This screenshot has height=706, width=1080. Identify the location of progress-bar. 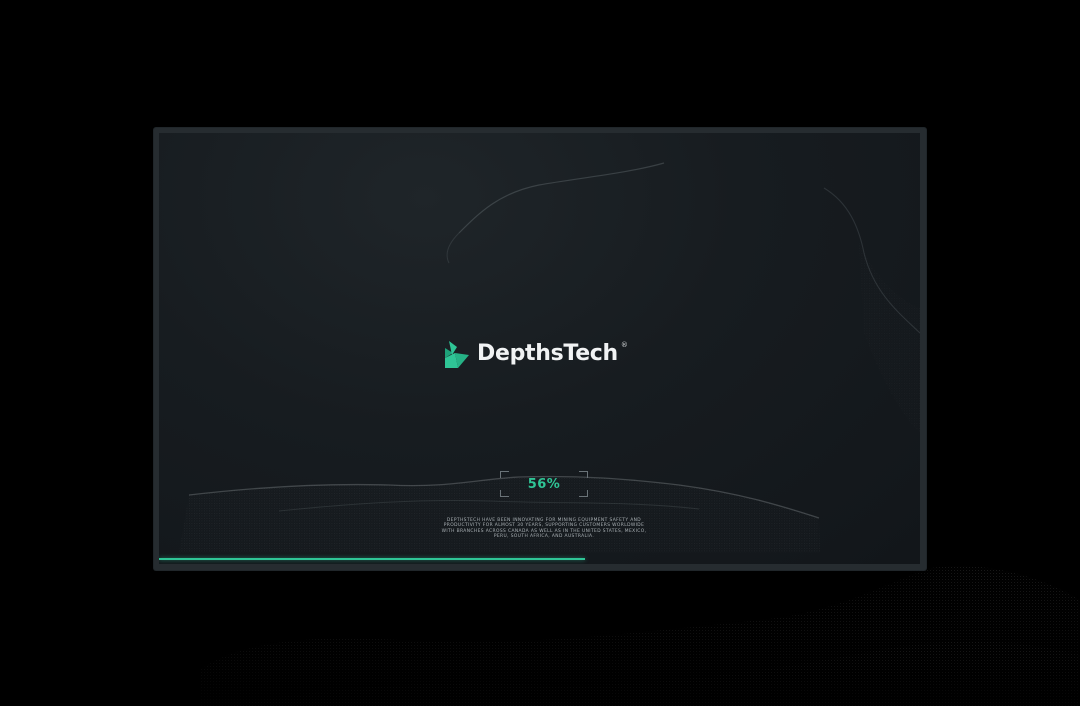
(539, 559).